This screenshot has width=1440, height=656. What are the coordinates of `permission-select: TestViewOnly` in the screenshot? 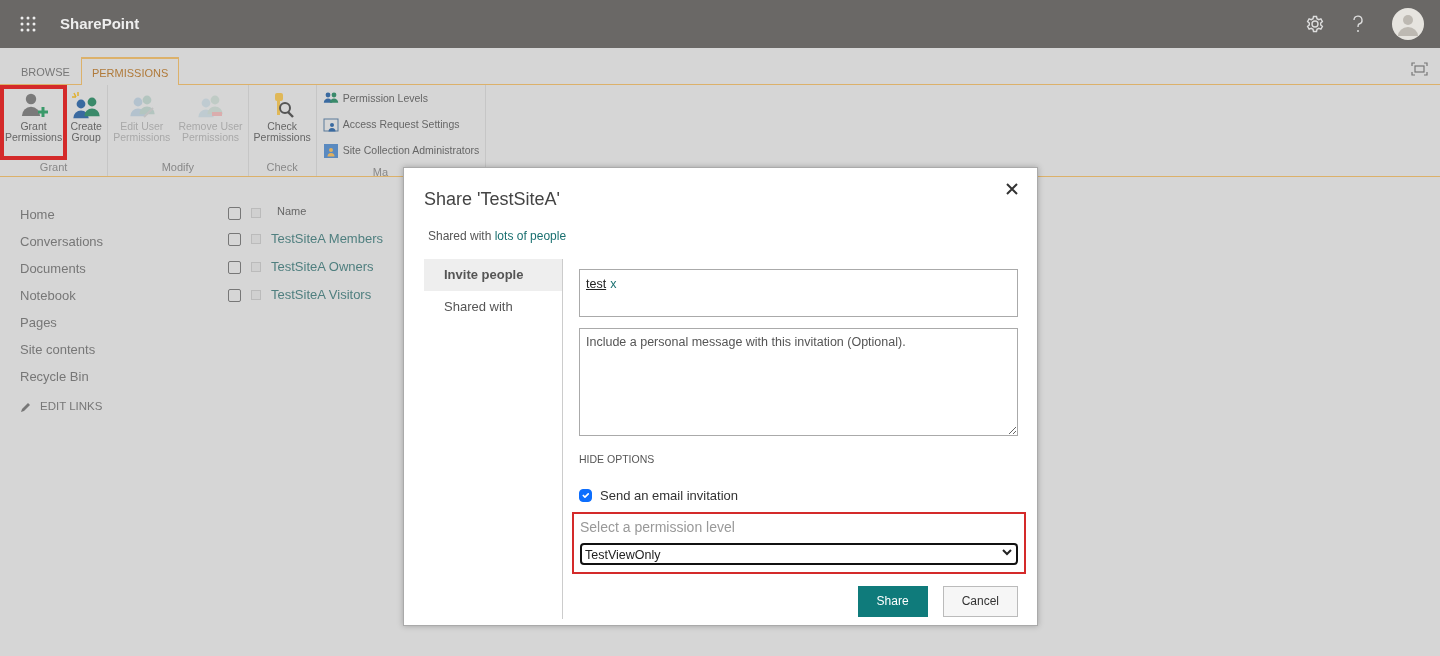 It's located at (799, 553).